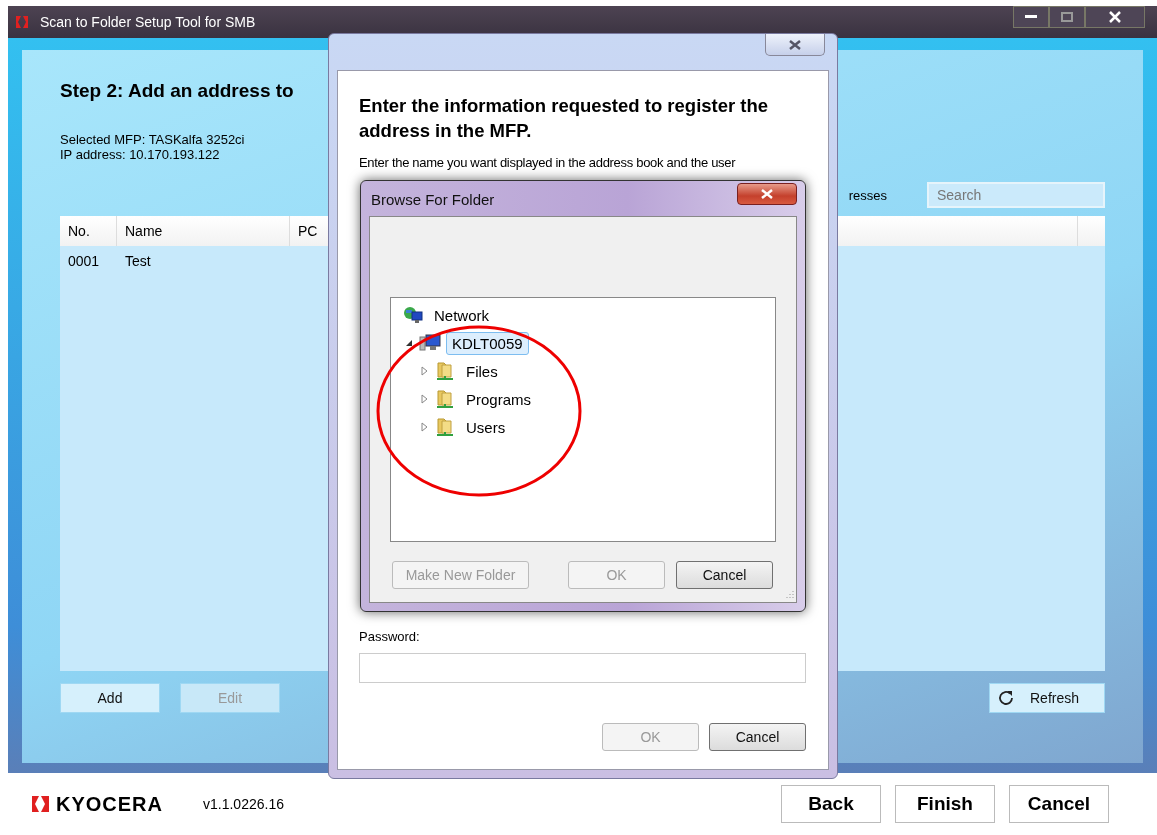 Image resolution: width=1157 pixels, height=835 pixels. What do you see at coordinates (390, 636) in the screenshot?
I see `password-label: Password:` at bounding box center [390, 636].